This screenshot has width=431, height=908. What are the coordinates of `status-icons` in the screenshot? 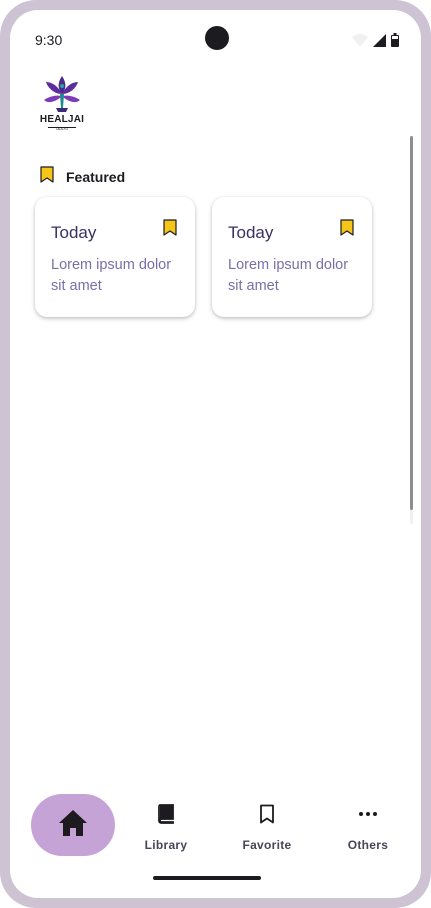 It's located at (375, 42).